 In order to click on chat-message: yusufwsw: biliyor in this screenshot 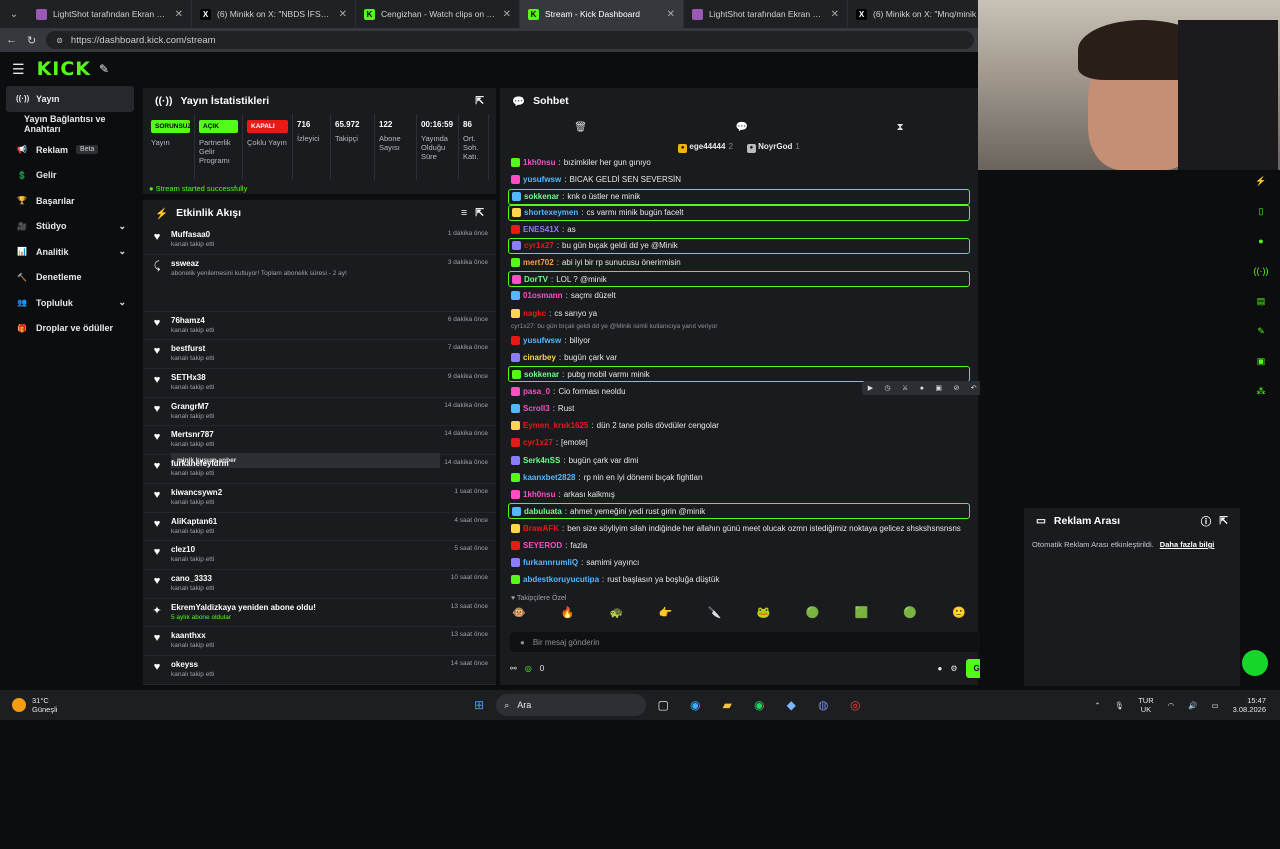, I will do `click(739, 340)`.